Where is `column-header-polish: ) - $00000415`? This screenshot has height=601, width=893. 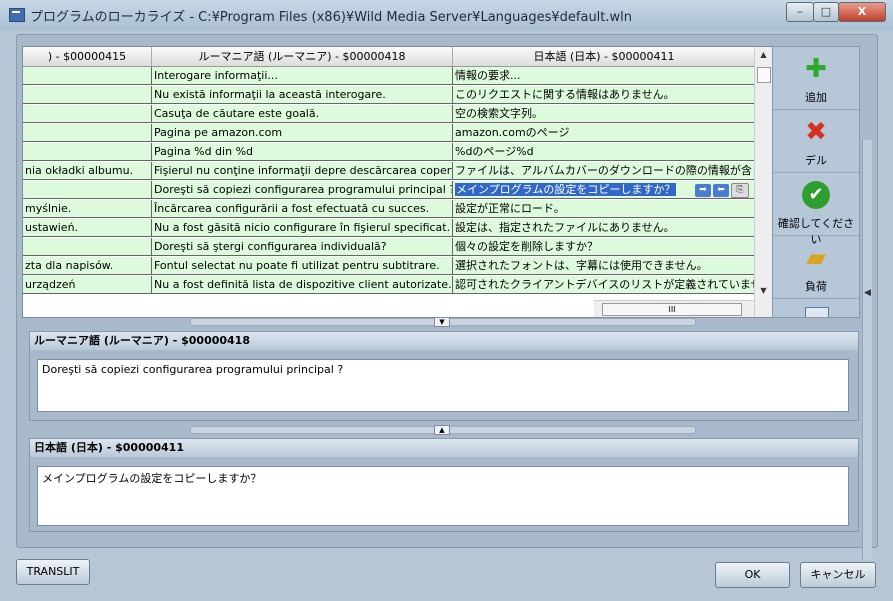 column-header-polish: ) - $00000415 is located at coordinates (87, 56).